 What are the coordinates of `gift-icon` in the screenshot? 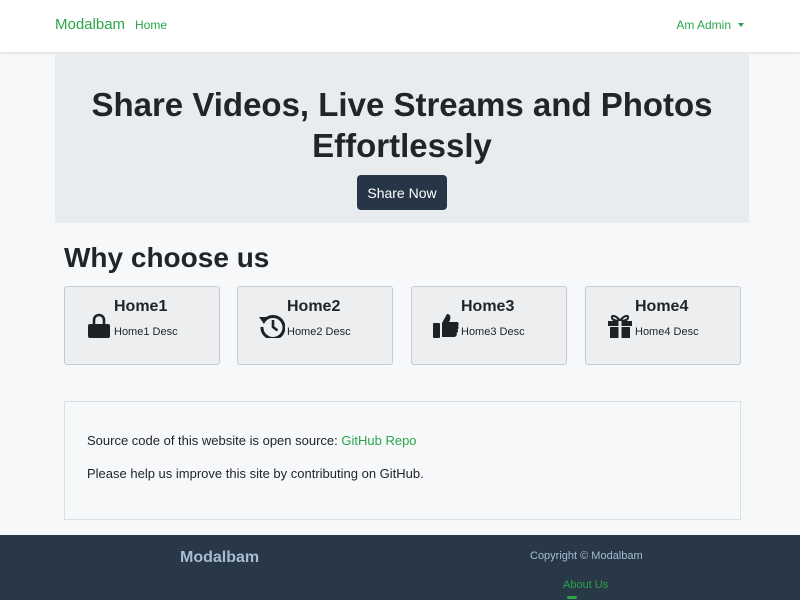 It's located at (620, 326).